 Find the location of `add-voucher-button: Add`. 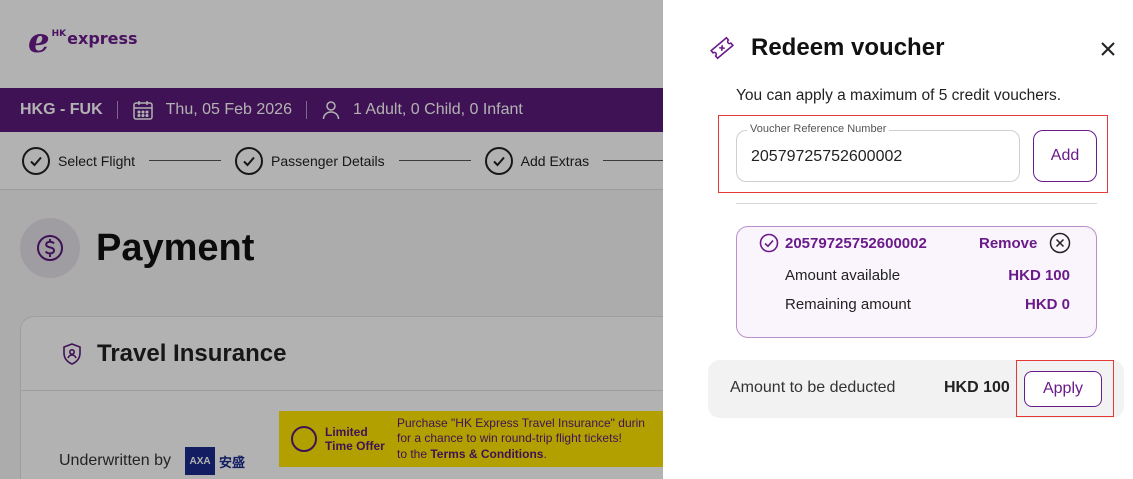

add-voucher-button: Add is located at coordinates (1065, 156).